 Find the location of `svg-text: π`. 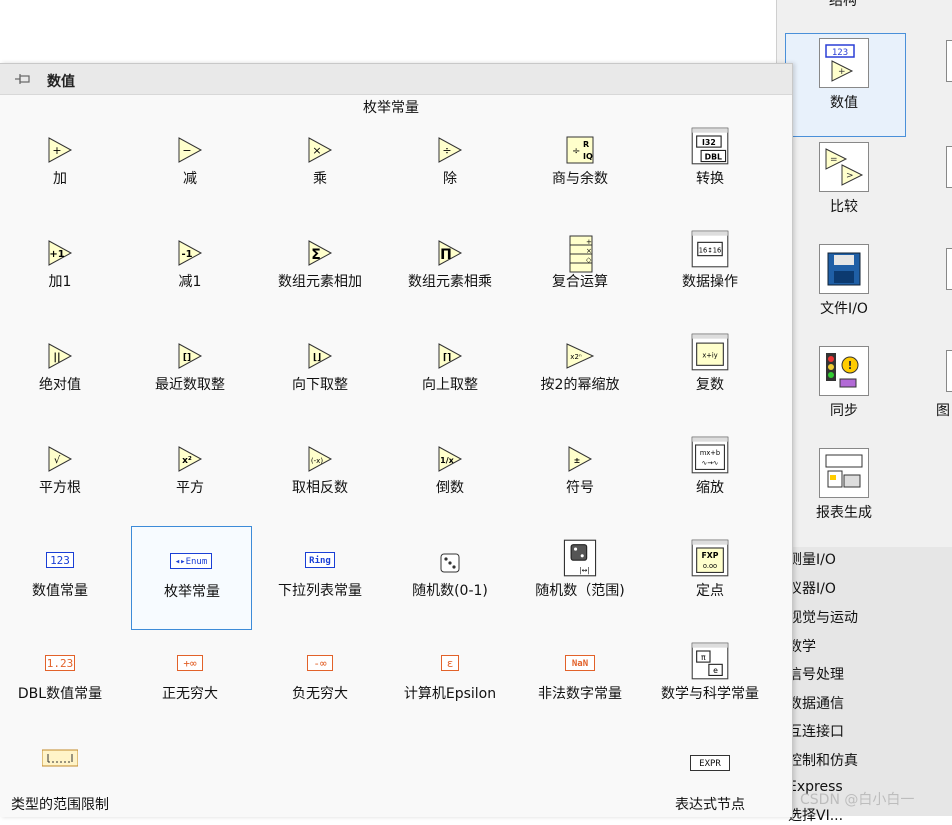

svg-text: π is located at coordinates (703, 657).